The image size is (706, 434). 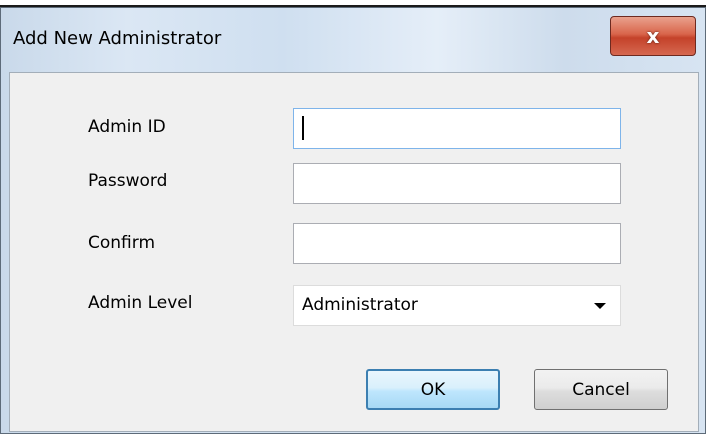 I want to click on cancel-button: Cancel, so click(x=601, y=389).